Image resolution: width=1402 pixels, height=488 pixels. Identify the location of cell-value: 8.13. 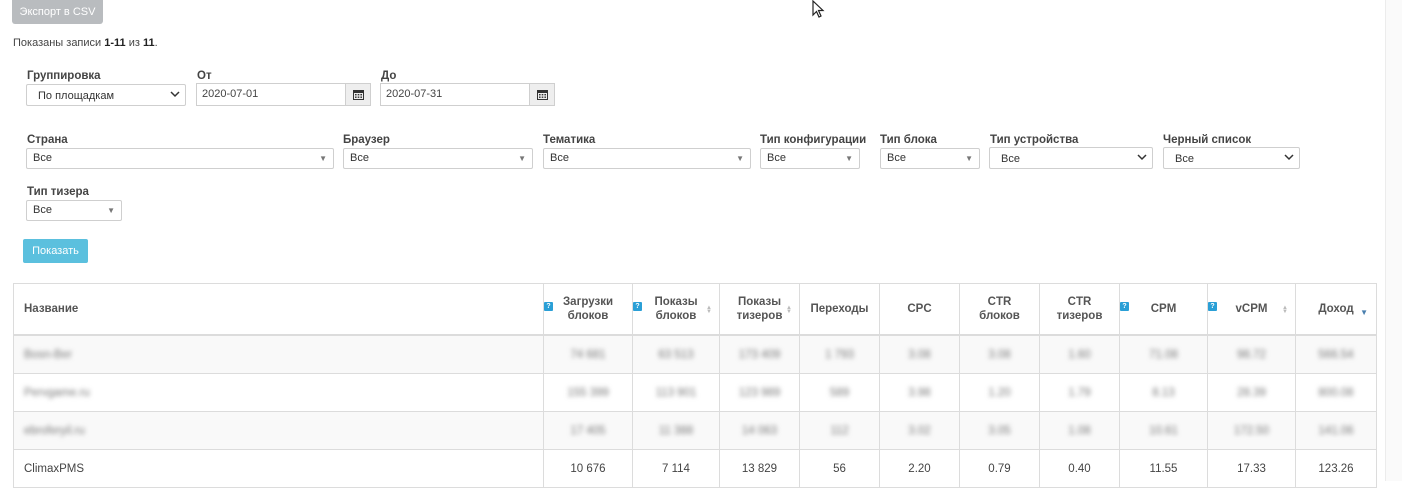
(1163, 392).